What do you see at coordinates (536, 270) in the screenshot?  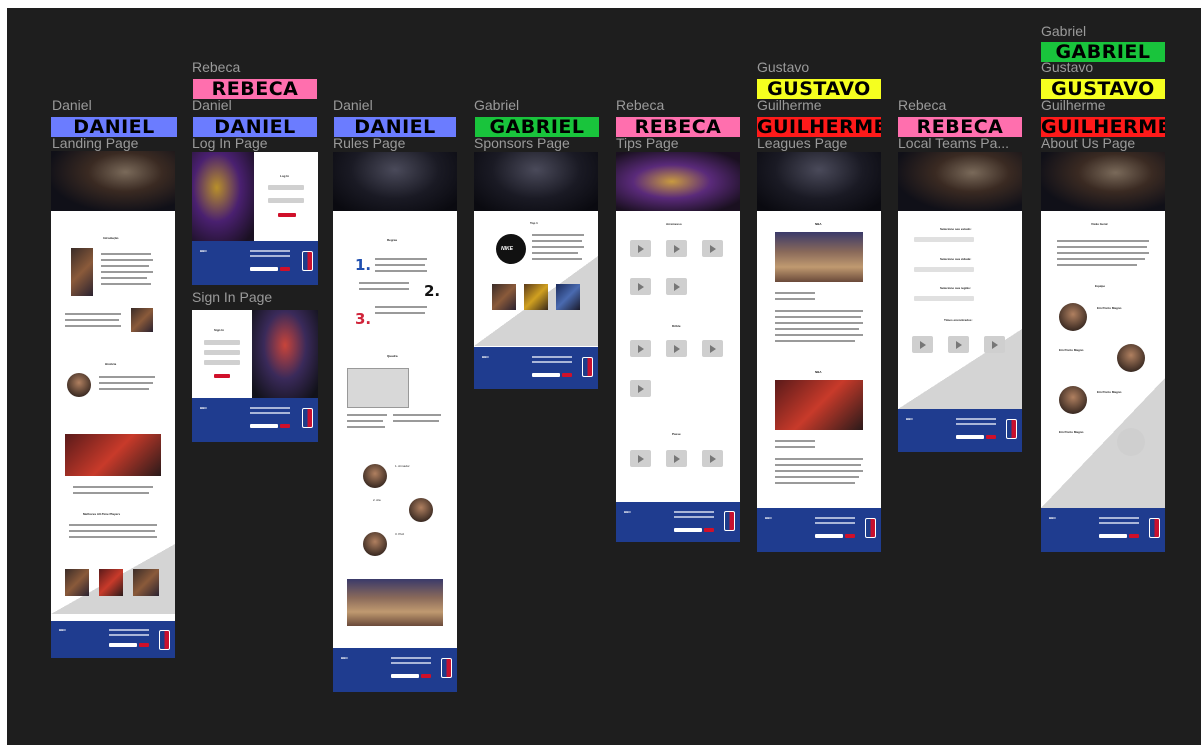 I see `sponsors-page-frame: Top 1 NIKE BBN` at bounding box center [536, 270].